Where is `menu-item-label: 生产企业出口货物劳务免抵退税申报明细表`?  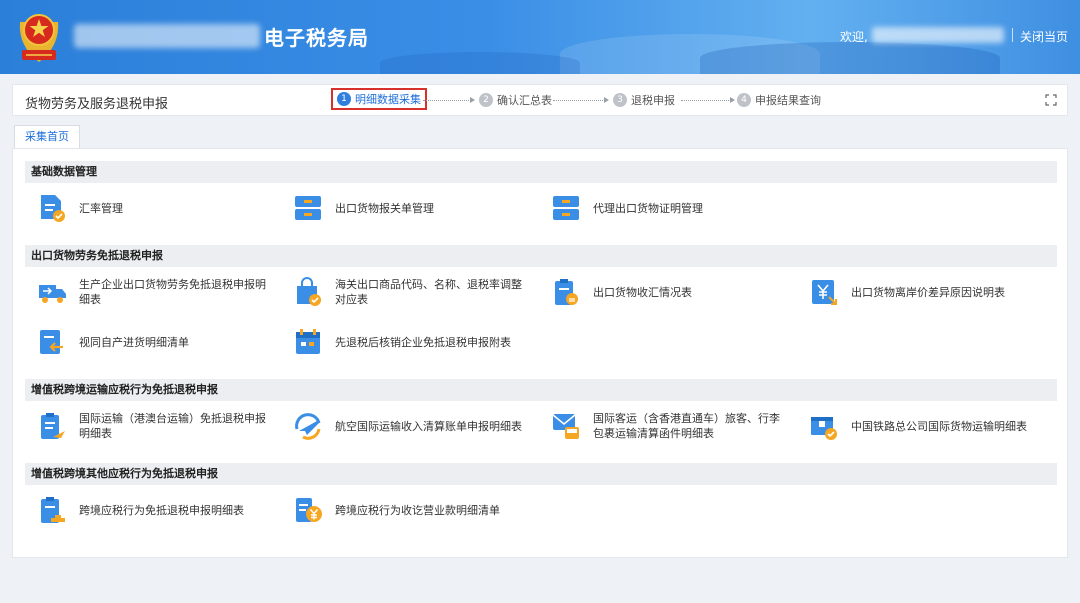
menu-item-label: 生产企业出口货物劳务免抵退税申报明细表 is located at coordinates (172, 292).